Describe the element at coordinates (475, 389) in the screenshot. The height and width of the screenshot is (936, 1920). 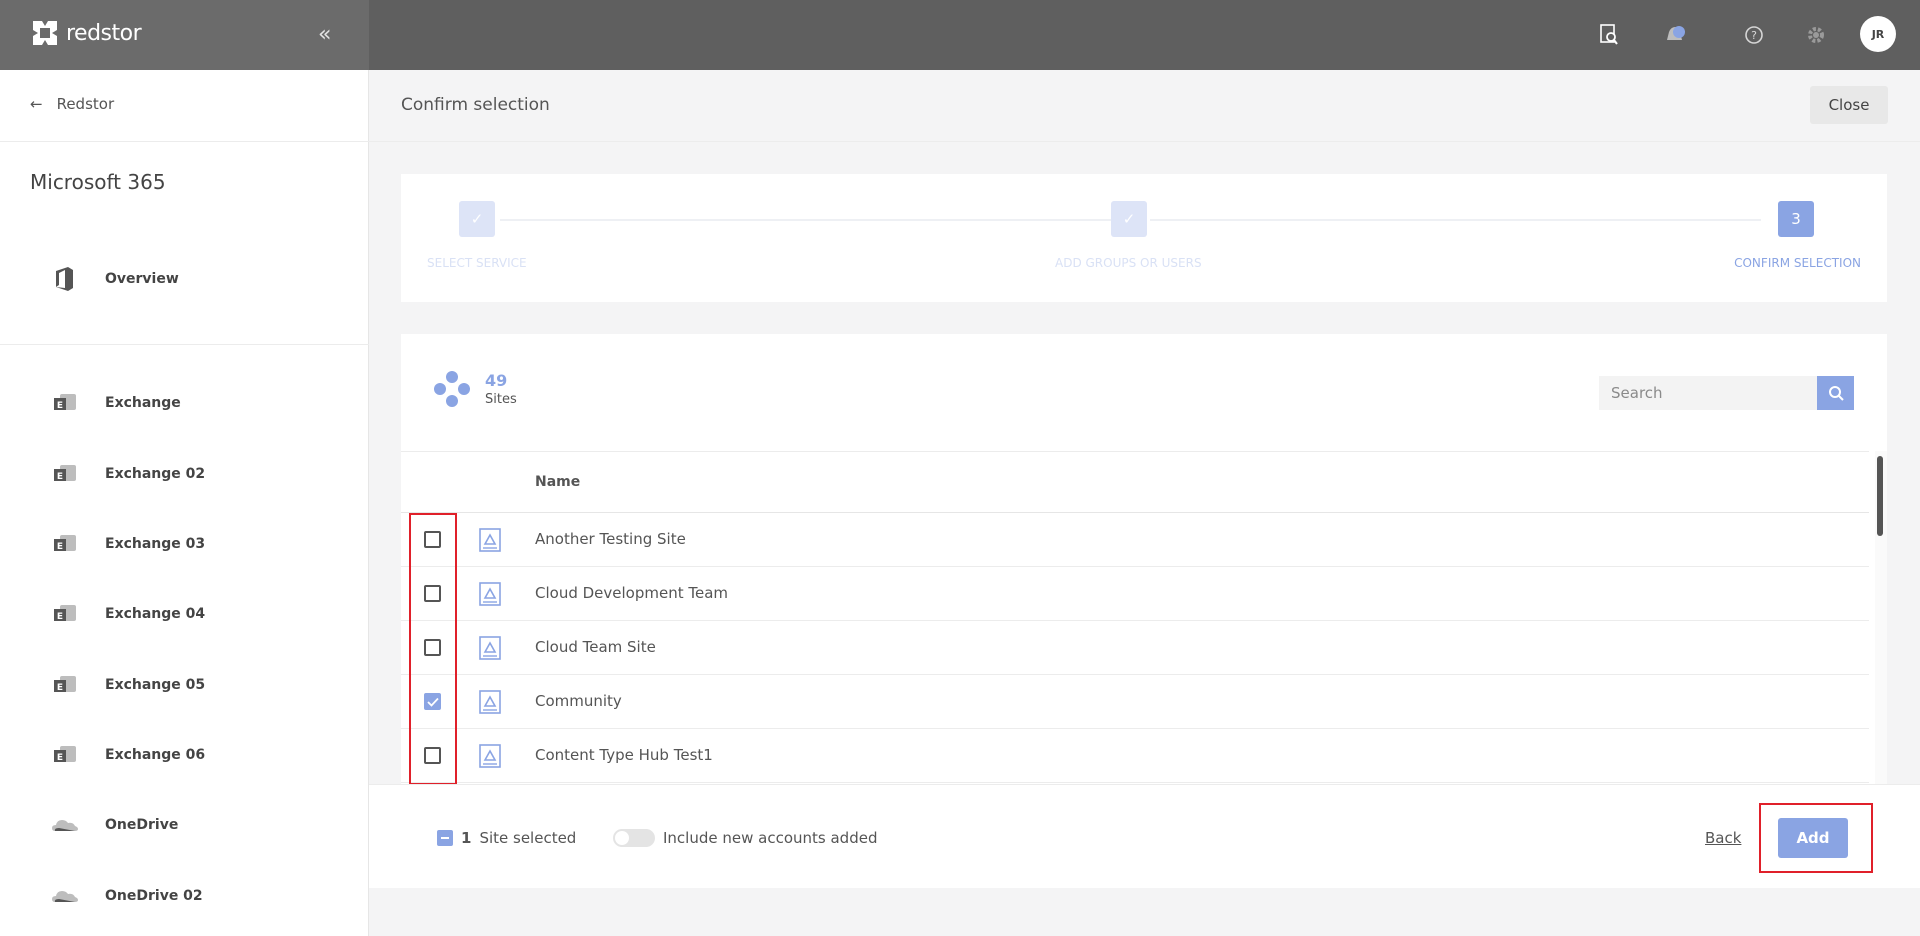
I see `sites-summary: 49 Sites` at that location.